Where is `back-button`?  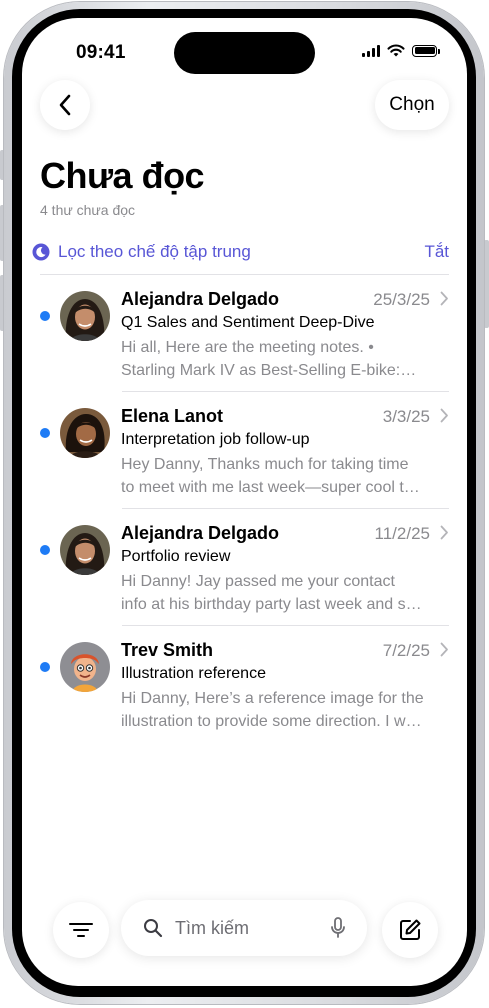
back-button is located at coordinates (65, 105).